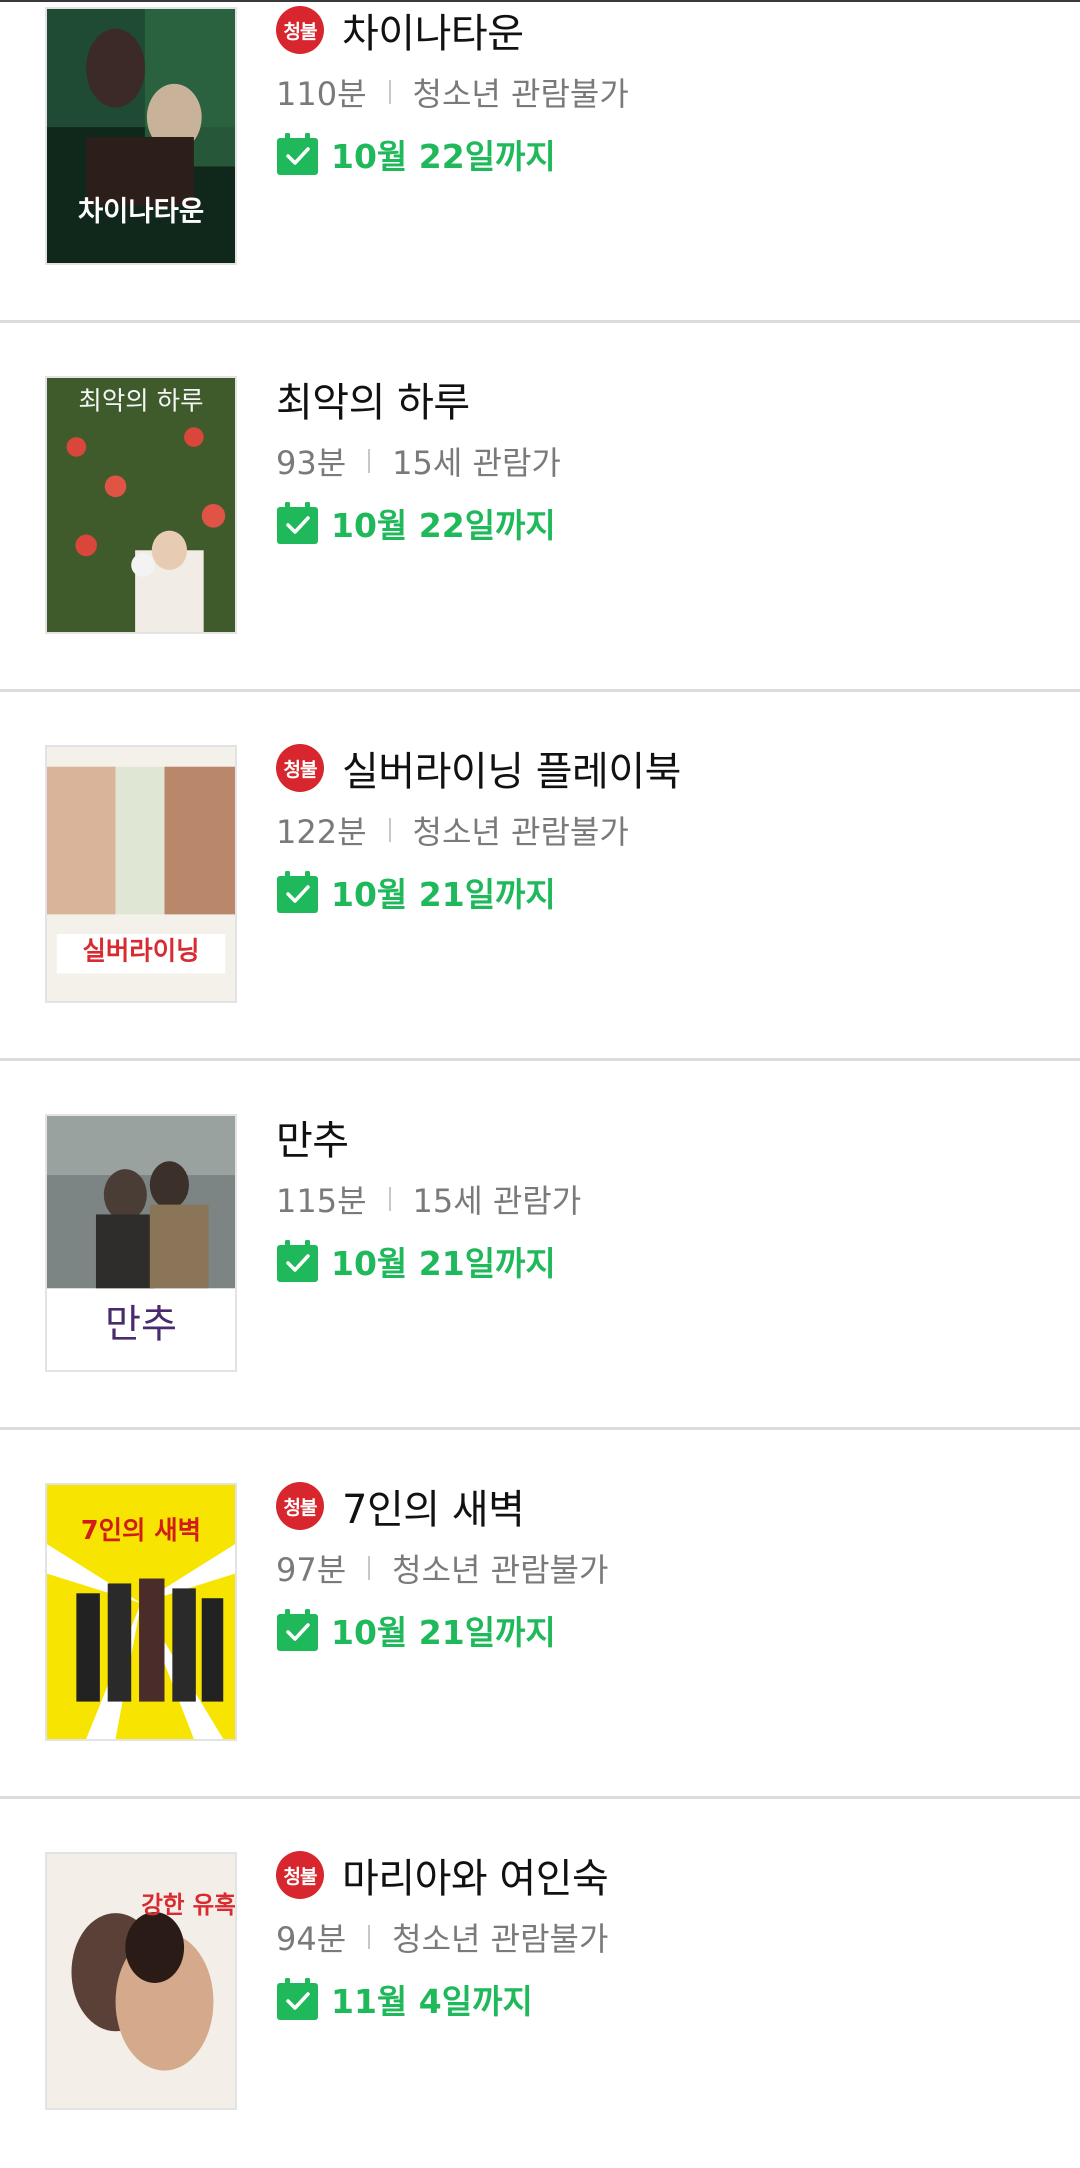  I want to click on movie-list-item: 차이나타운 청불 차이나타운 110분 청소년 관람불가 10월 22일까지, so click(540, 161).